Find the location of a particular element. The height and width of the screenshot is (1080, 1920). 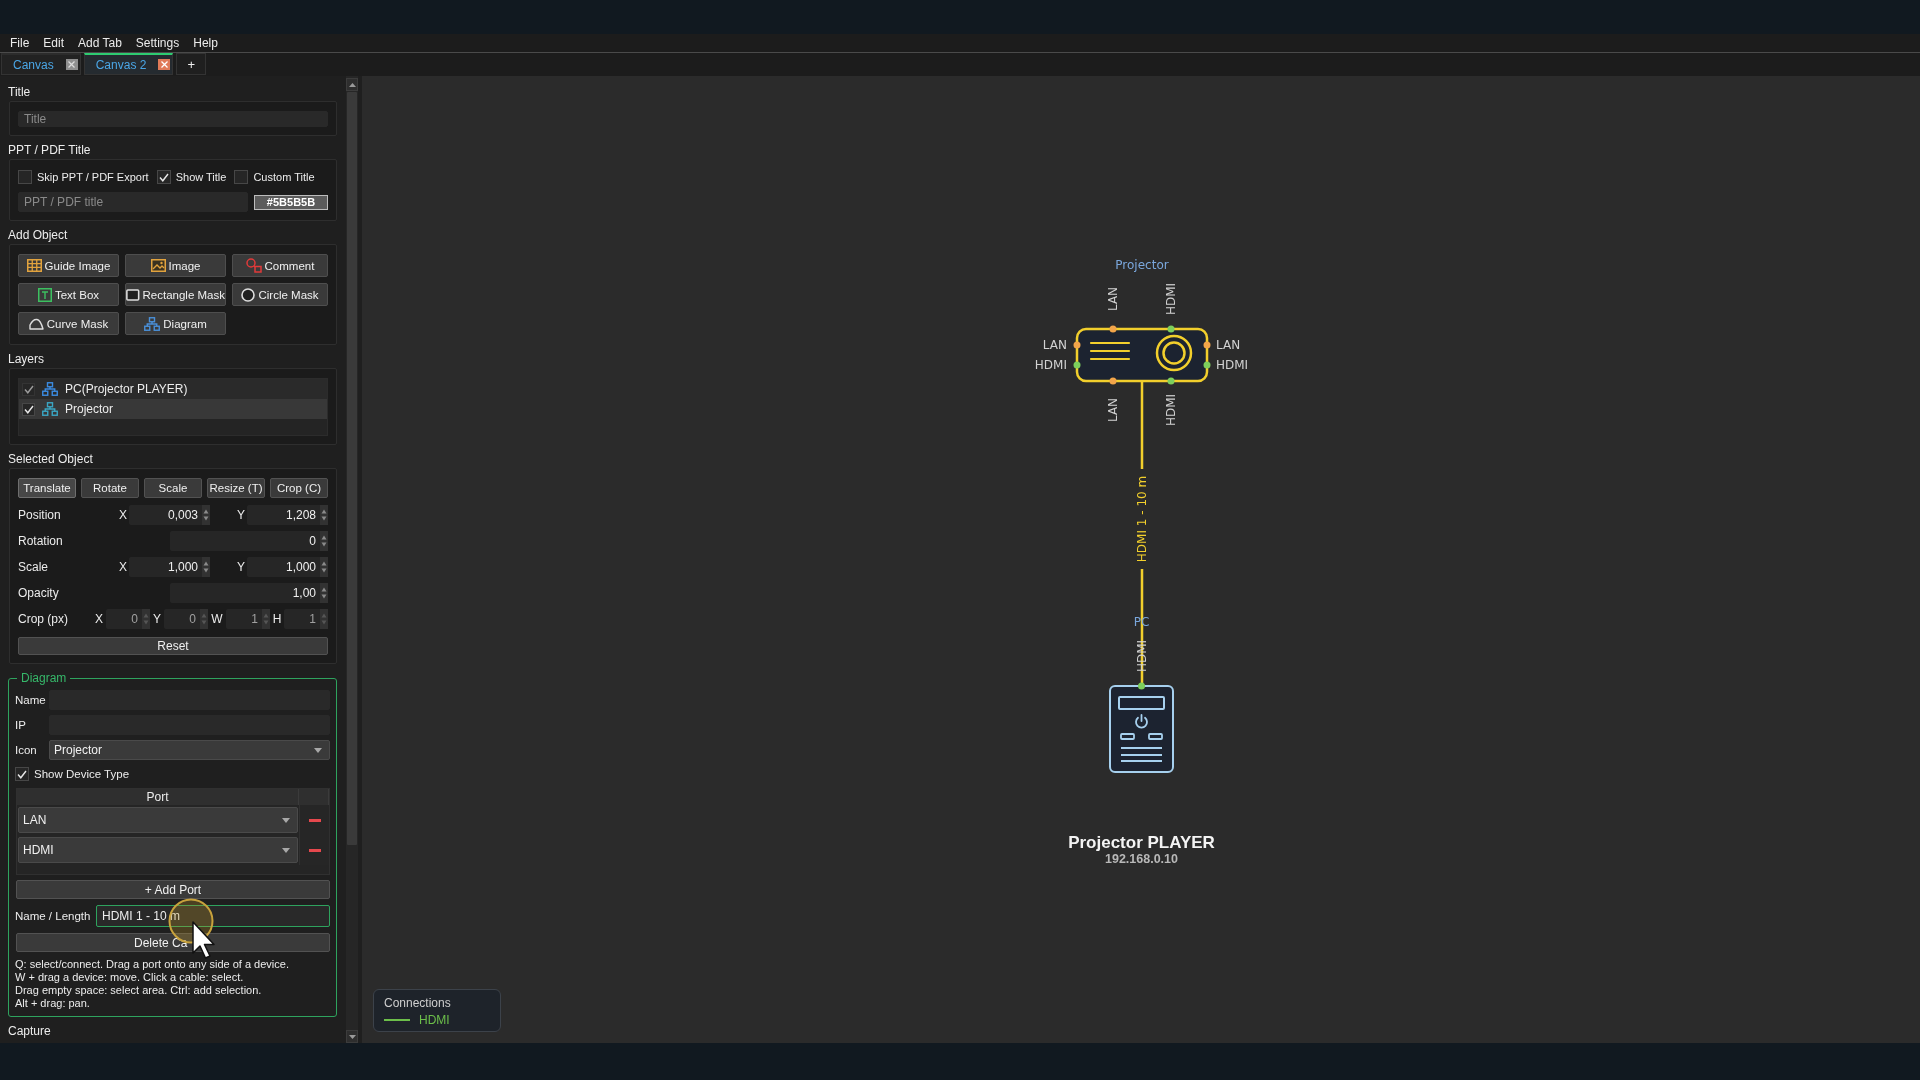

add-object-button: Comment is located at coordinates (280, 265).